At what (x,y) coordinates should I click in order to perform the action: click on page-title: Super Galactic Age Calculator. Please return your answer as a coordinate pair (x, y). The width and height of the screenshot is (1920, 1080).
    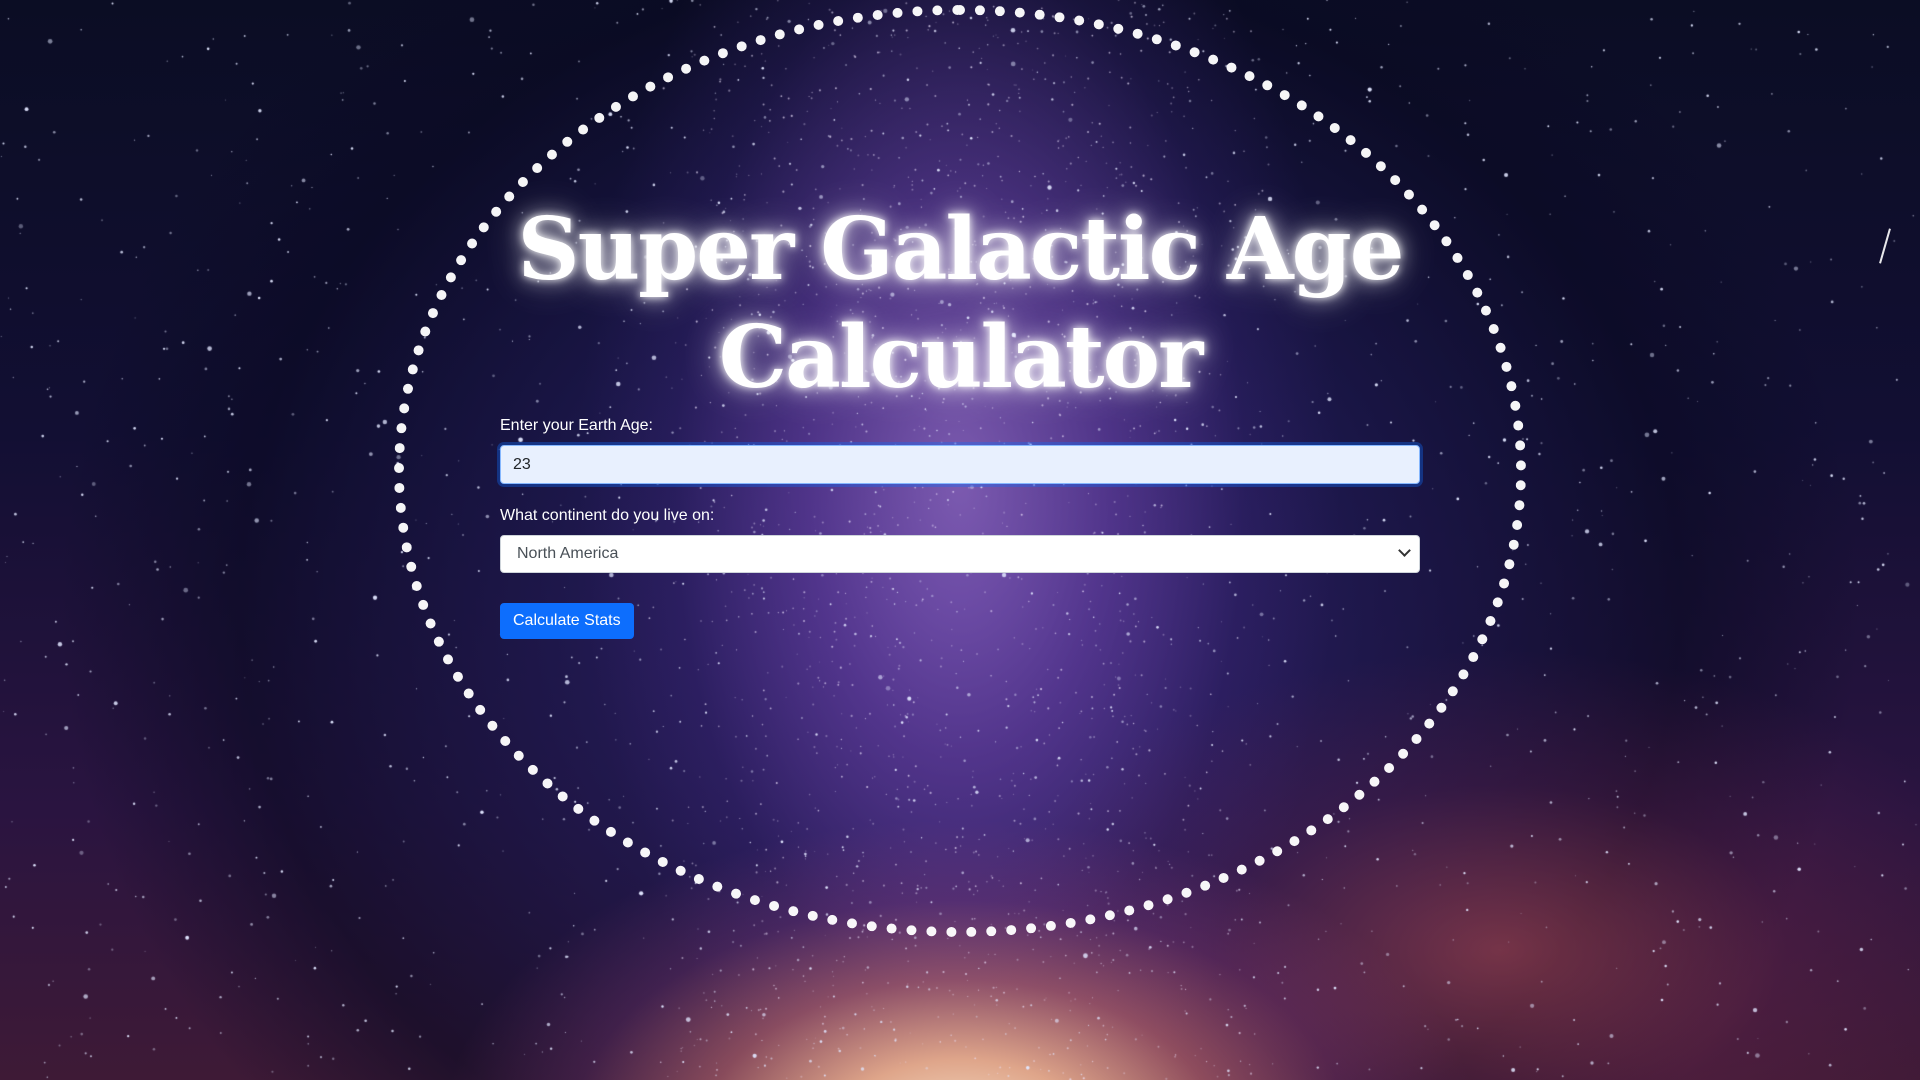
    Looking at the image, I should click on (961, 303).